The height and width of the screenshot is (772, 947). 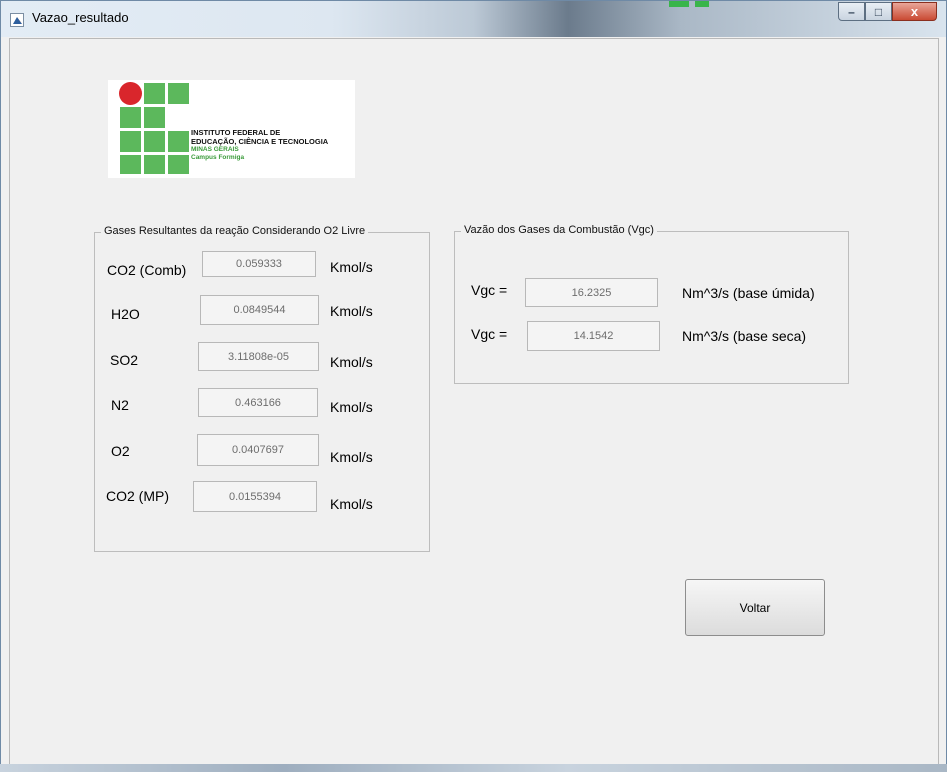 What do you see at coordinates (473, 19) in the screenshot?
I see `title-bar: Vazao_resultado – □ x` at bounding box center [473, 19].